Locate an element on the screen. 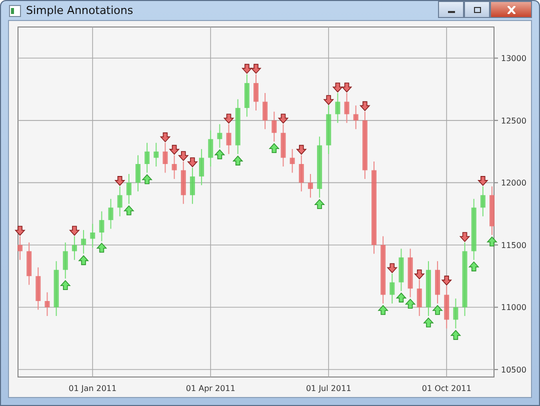 The width and height of the screenshot is (540, 406). maximize-button is located at coordinates (477, 9).